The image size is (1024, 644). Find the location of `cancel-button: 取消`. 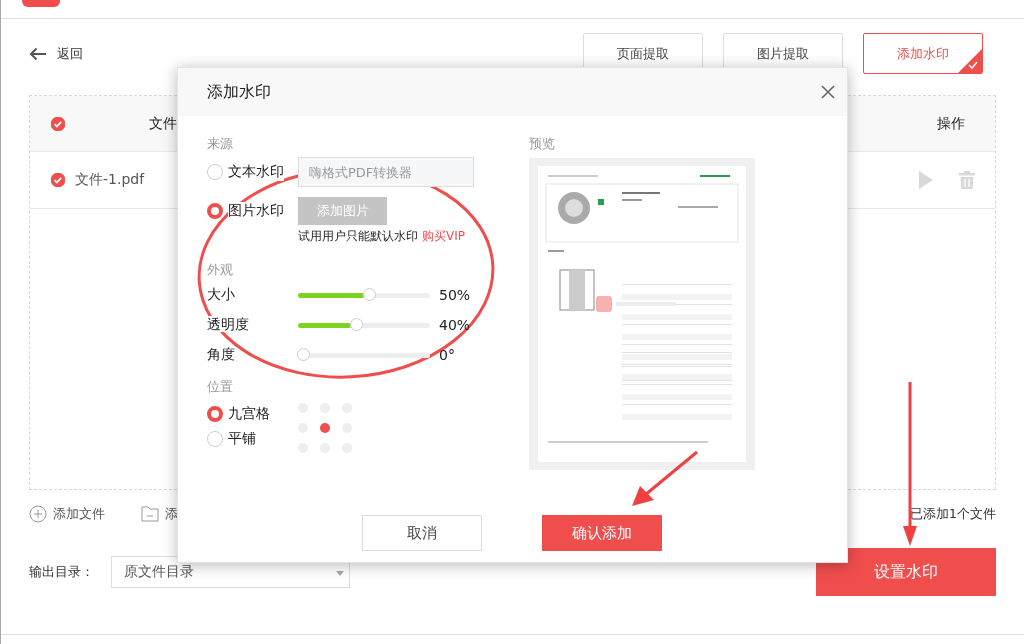

cancel-button: 取消 is located at coordinates (422, 533).